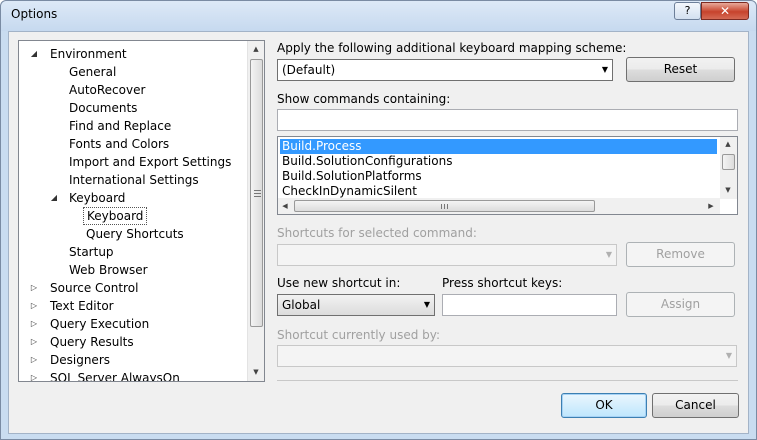 The width and height of the screenshot is (757, 440). I want to click on tree-item: ▷ SQL Server AlwaysOn, so click(133, 375).